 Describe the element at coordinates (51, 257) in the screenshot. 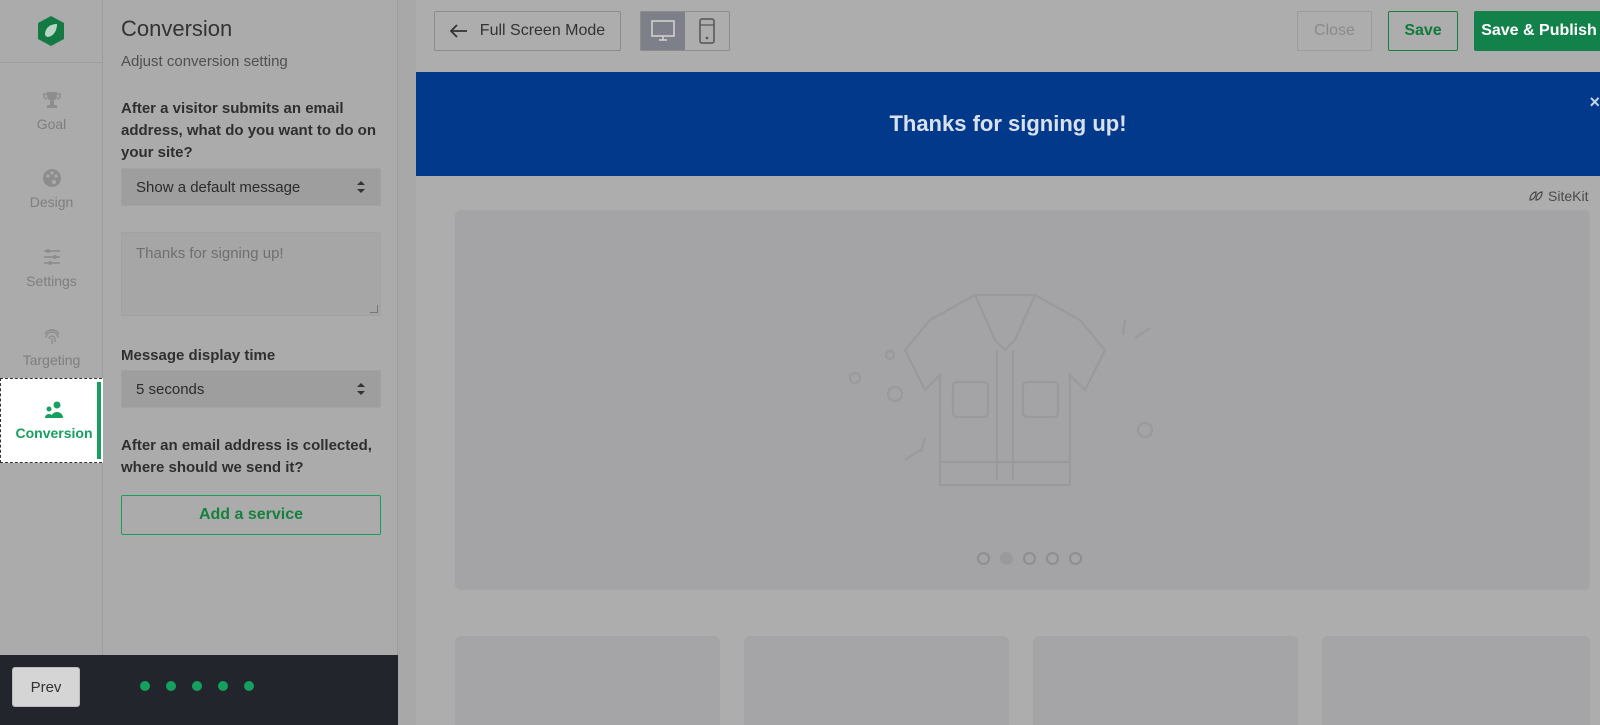

I see `sliders-icon` at that location.